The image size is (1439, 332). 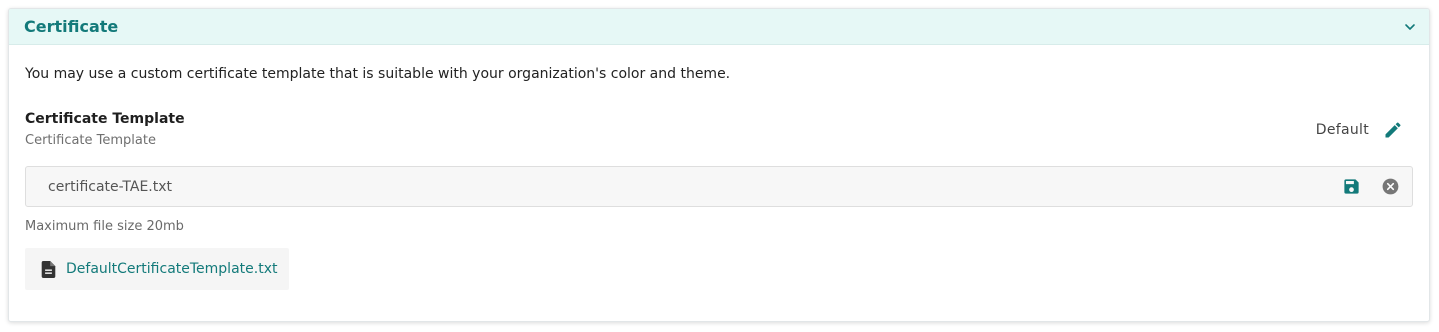 What do you see at coordinates (71, 26) in the screenshot?
I see `section-title: Certificate` at bounding box center [71, 26].